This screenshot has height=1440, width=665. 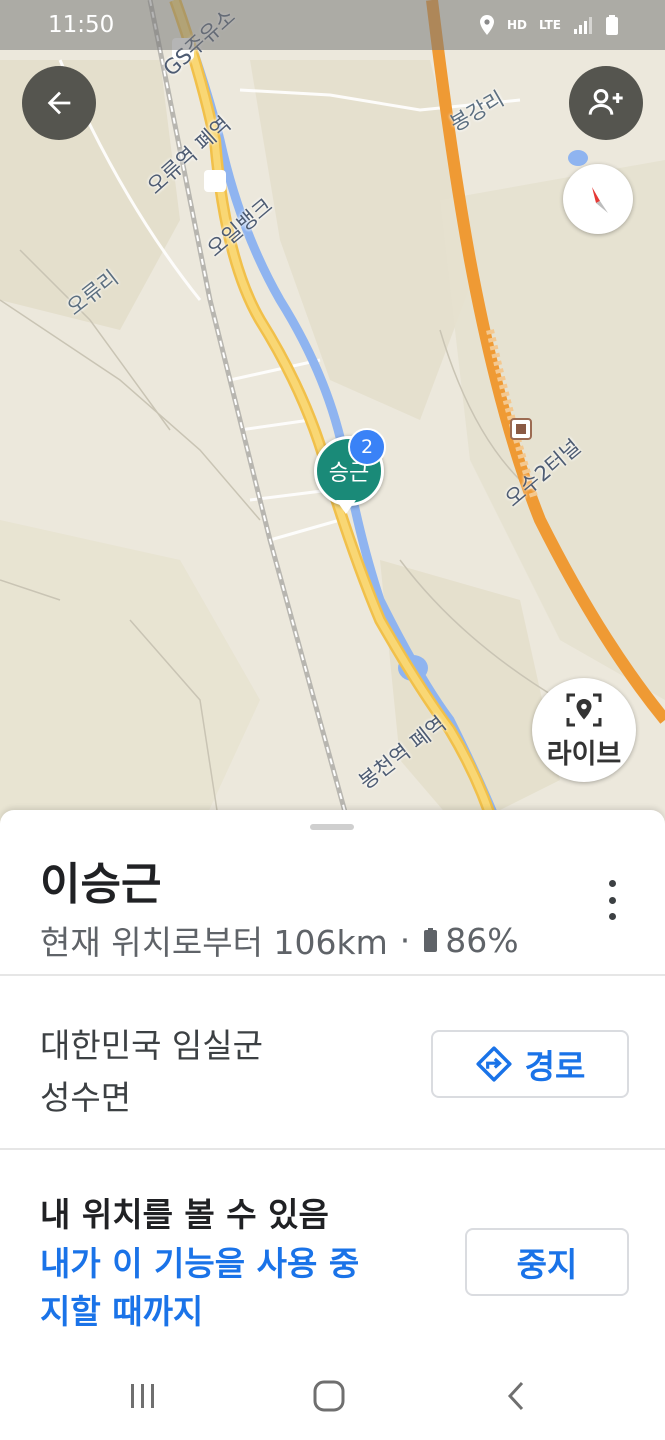 I want to click on stop-sharing-button: 중지, so click(x=547, y=1262).